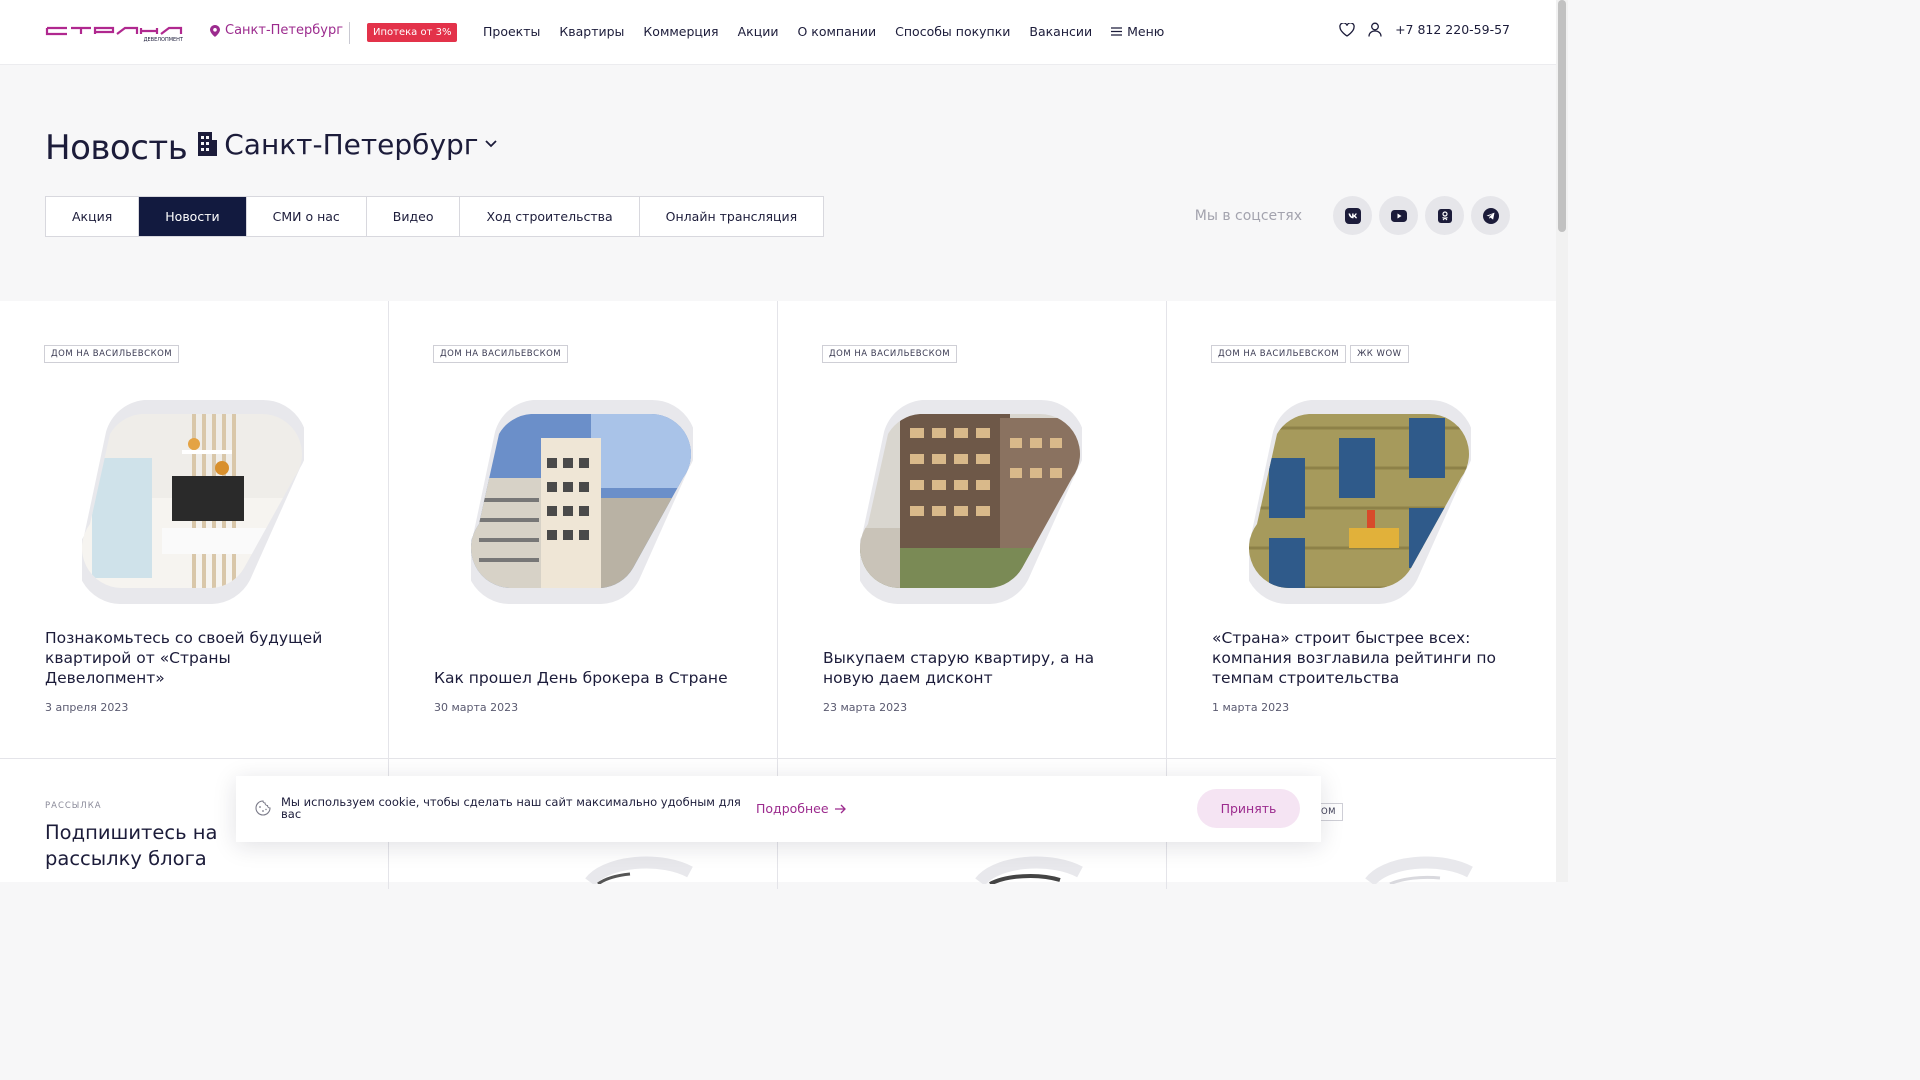 The width and height of the screenshot is (1920, 1080). What do you see at coordinates (307, 216) in the screenshot?
I see `tab-media: СМИ о нас` at bounding box center [307, 216].